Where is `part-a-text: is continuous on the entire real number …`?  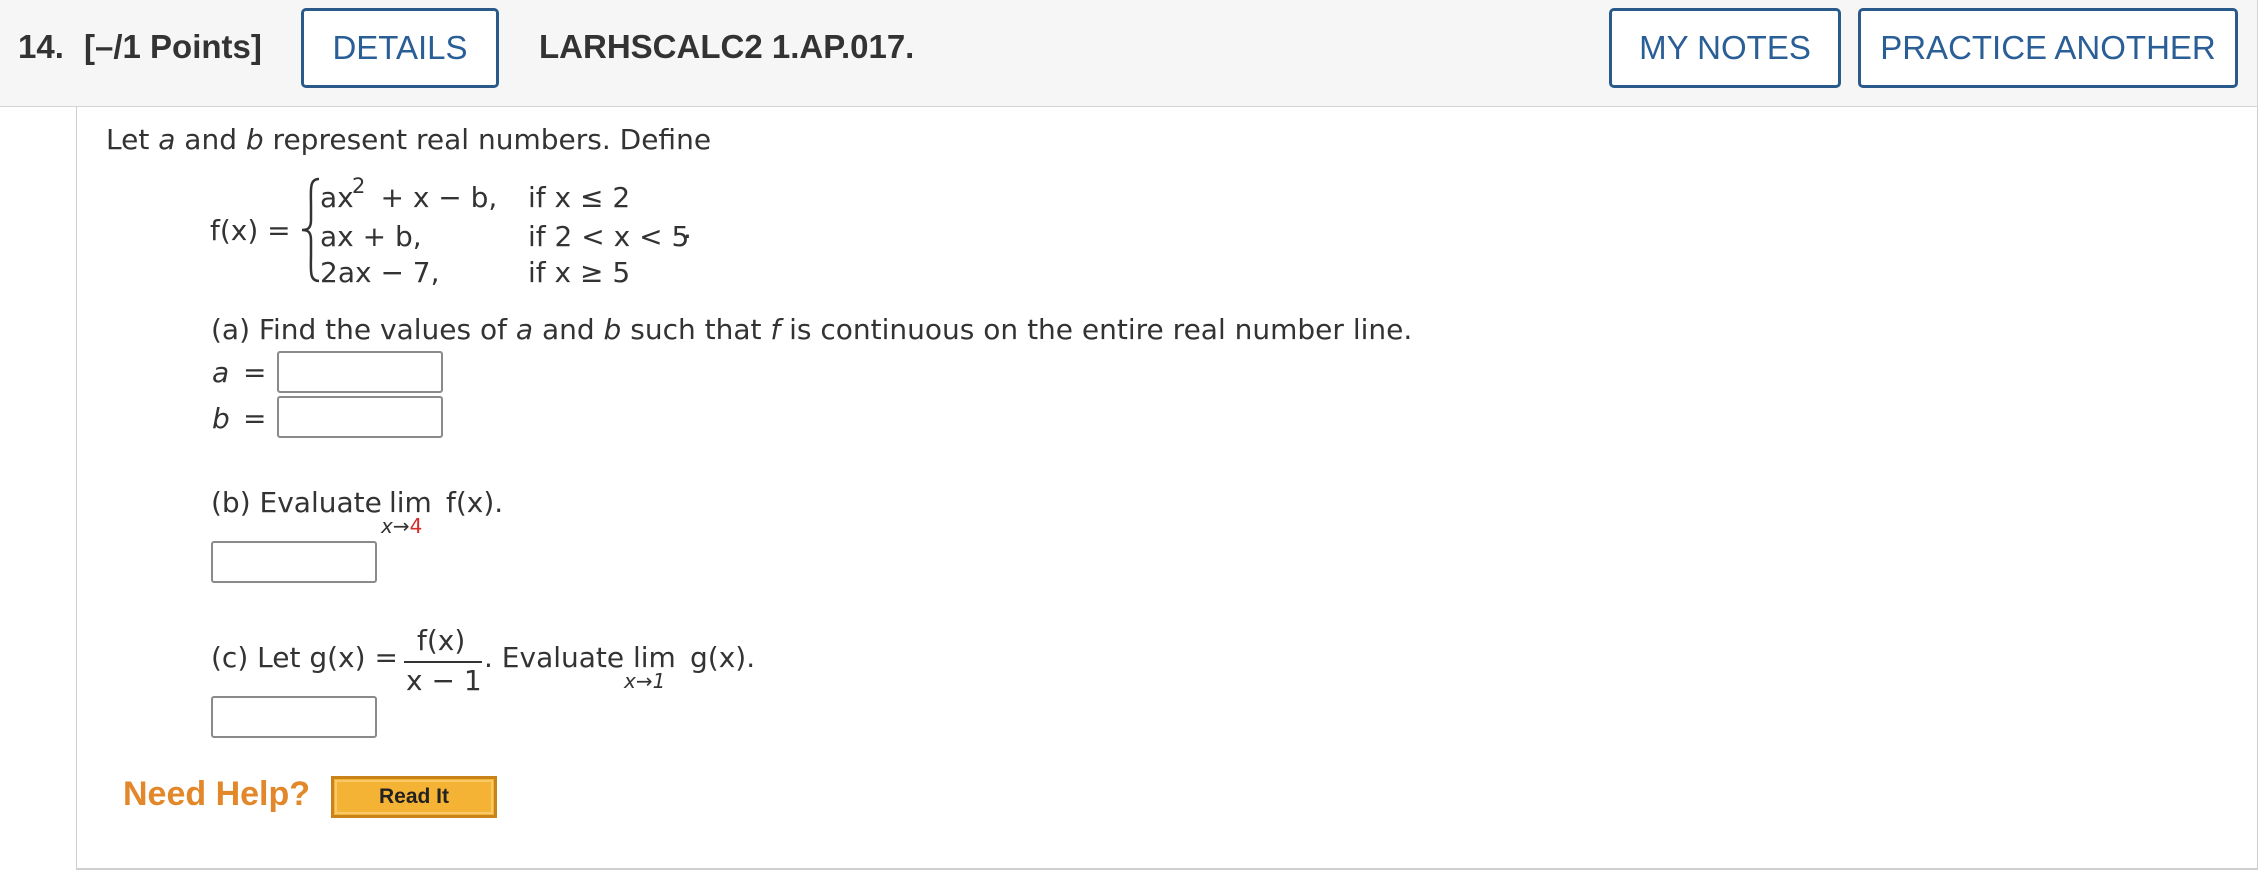
part-a-text: is continuous on the entire real number … is located at coordinates (1096, 329).